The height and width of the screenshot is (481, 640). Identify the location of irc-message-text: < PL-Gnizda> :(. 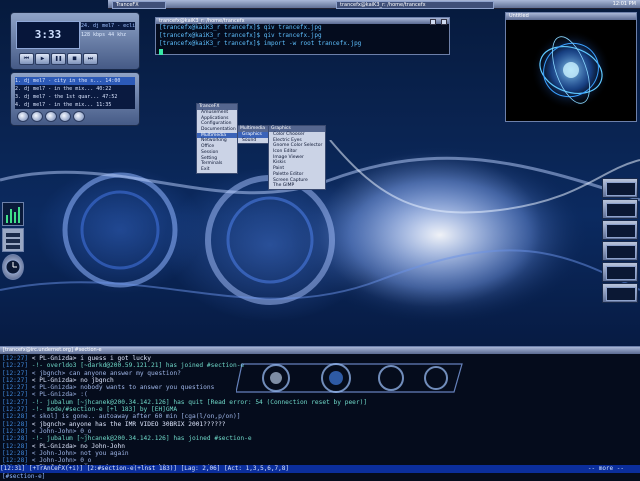
(58, 395).